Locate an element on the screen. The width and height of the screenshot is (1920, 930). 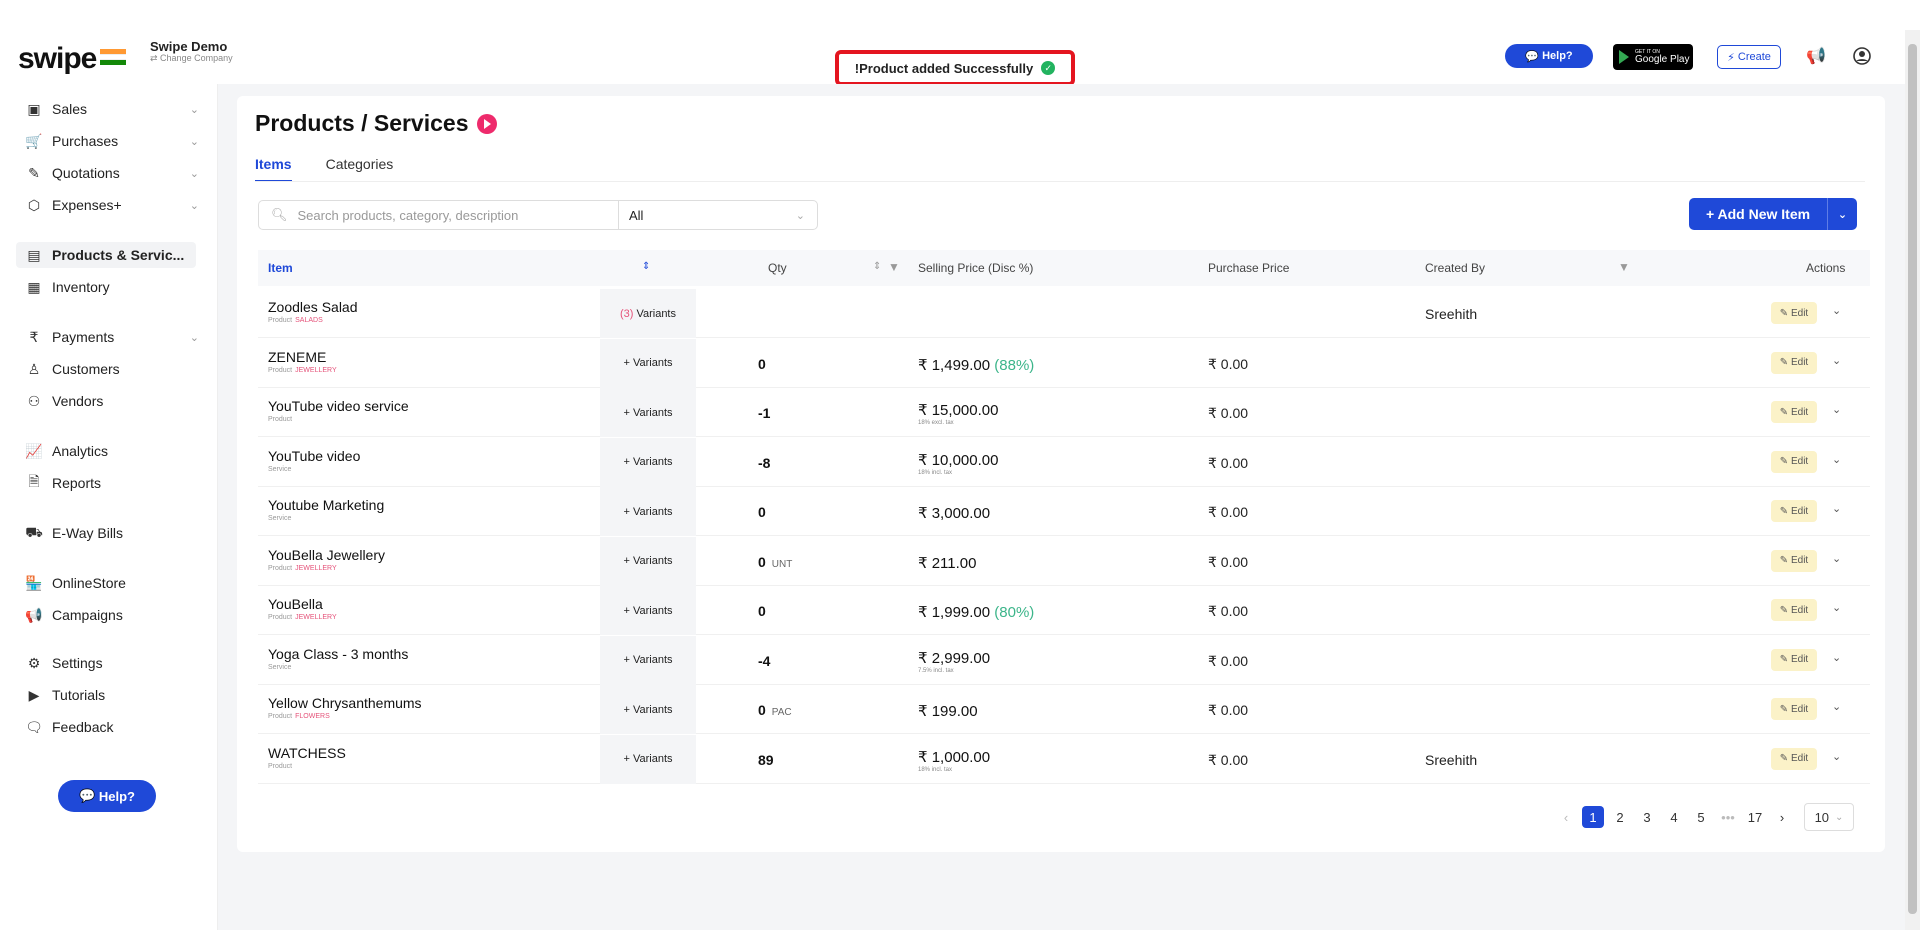
item-name: WATCHESS is located at coordinates (307, 753).